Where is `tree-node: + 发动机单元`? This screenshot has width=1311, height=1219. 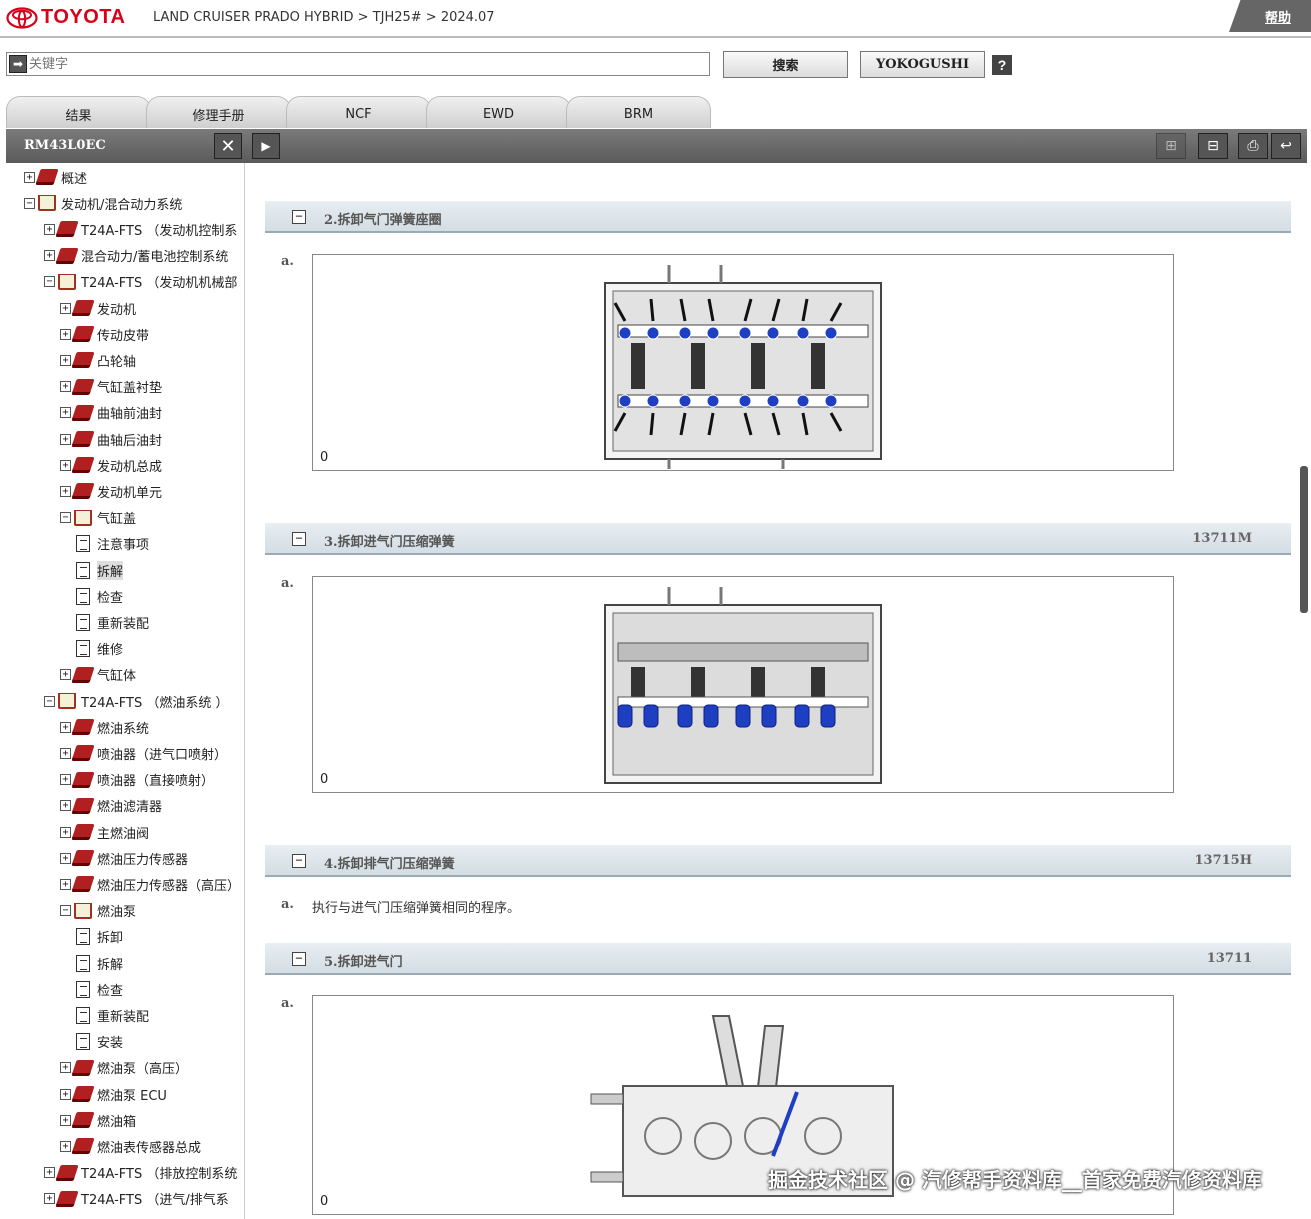 tree-node: + 发动机单元 is located at coordinates (111, 491).